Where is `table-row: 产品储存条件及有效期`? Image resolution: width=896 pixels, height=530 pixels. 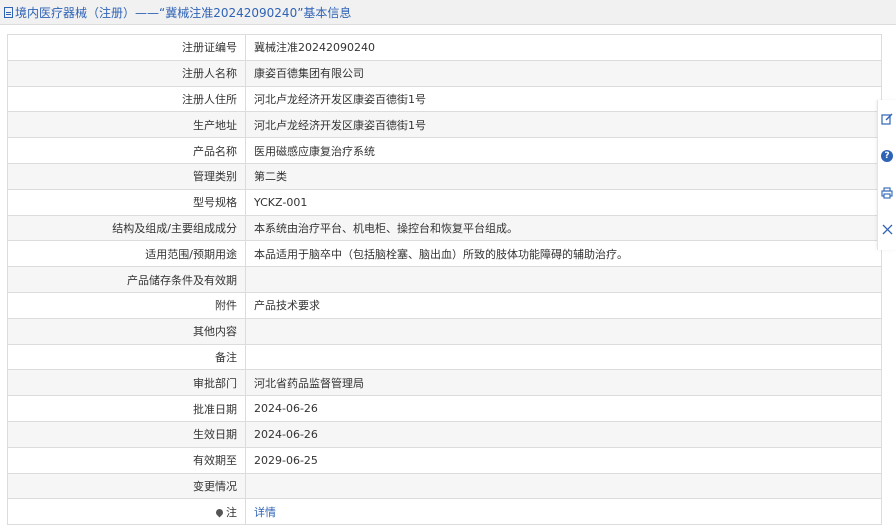
table-row: 产品储存条件及有效期 is located at coordinates (444, 279).